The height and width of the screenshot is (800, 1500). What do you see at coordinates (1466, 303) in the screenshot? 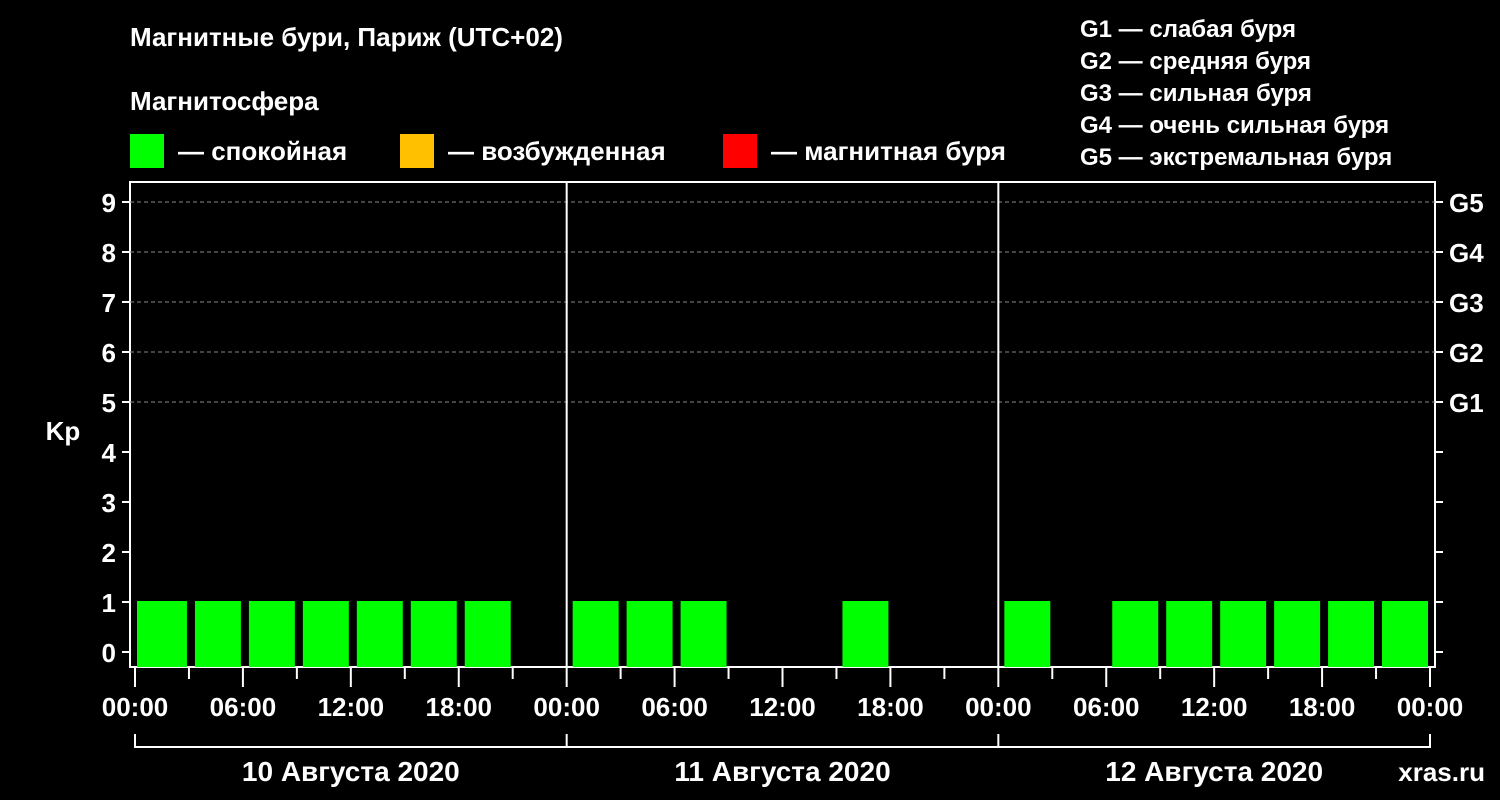
I see `g-level-label: G3` at bounding box center [1466, 303].